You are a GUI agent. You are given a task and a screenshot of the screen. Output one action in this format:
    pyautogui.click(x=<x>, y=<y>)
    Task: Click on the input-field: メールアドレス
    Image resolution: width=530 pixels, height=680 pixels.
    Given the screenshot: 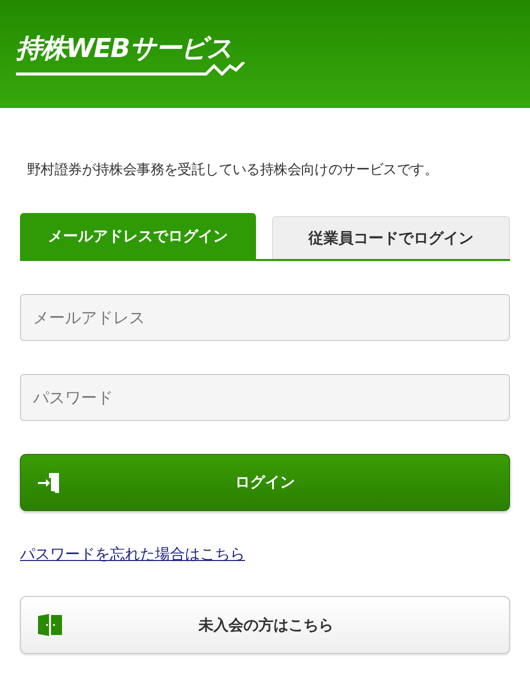 What is the action you would take?
    pyautogui.click(x=265, y=317)
    